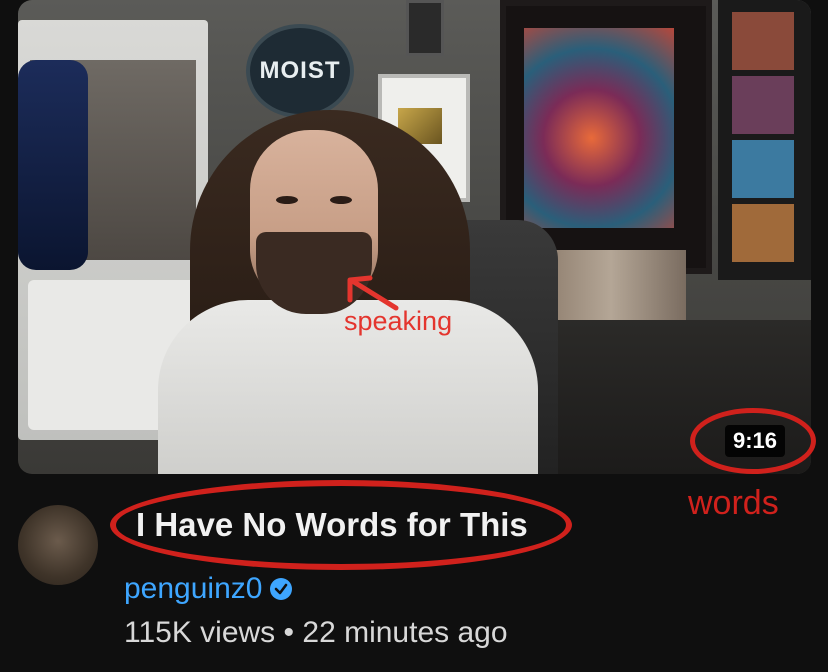  Describe the element at coordinates (733, 503) in the screenshot. I see `words-annotation: words` at that location.